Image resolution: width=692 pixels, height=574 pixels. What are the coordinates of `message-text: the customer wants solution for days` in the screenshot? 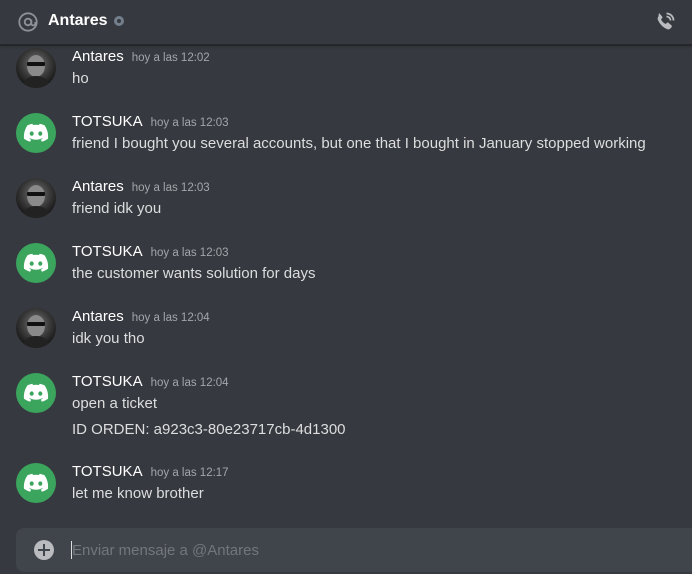 It's located at (194, 273).